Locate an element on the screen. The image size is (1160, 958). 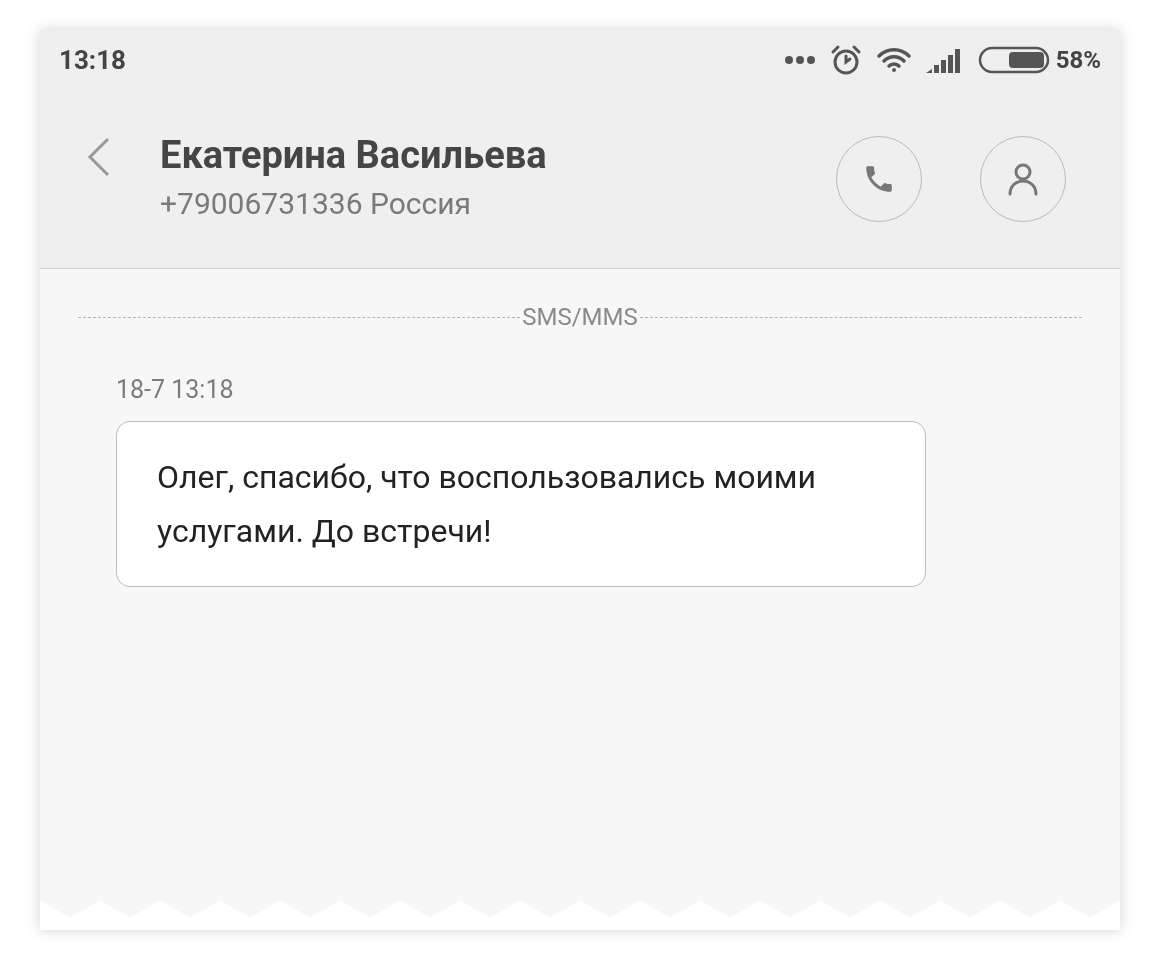
person-icon is located at coordinates (1023, 179).